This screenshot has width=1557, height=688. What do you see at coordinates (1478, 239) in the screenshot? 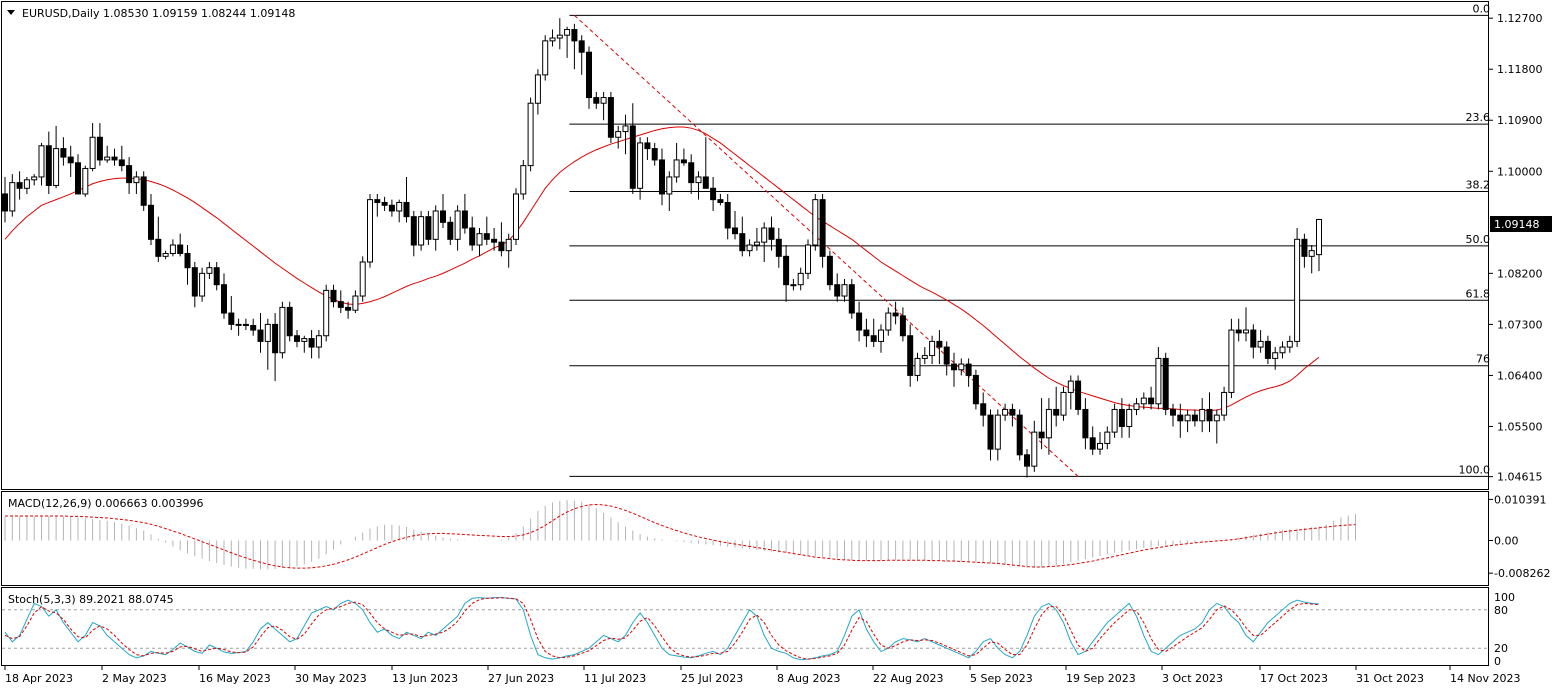
I see `fib-level-label: 50.0` at bounding box center [1478, 239].